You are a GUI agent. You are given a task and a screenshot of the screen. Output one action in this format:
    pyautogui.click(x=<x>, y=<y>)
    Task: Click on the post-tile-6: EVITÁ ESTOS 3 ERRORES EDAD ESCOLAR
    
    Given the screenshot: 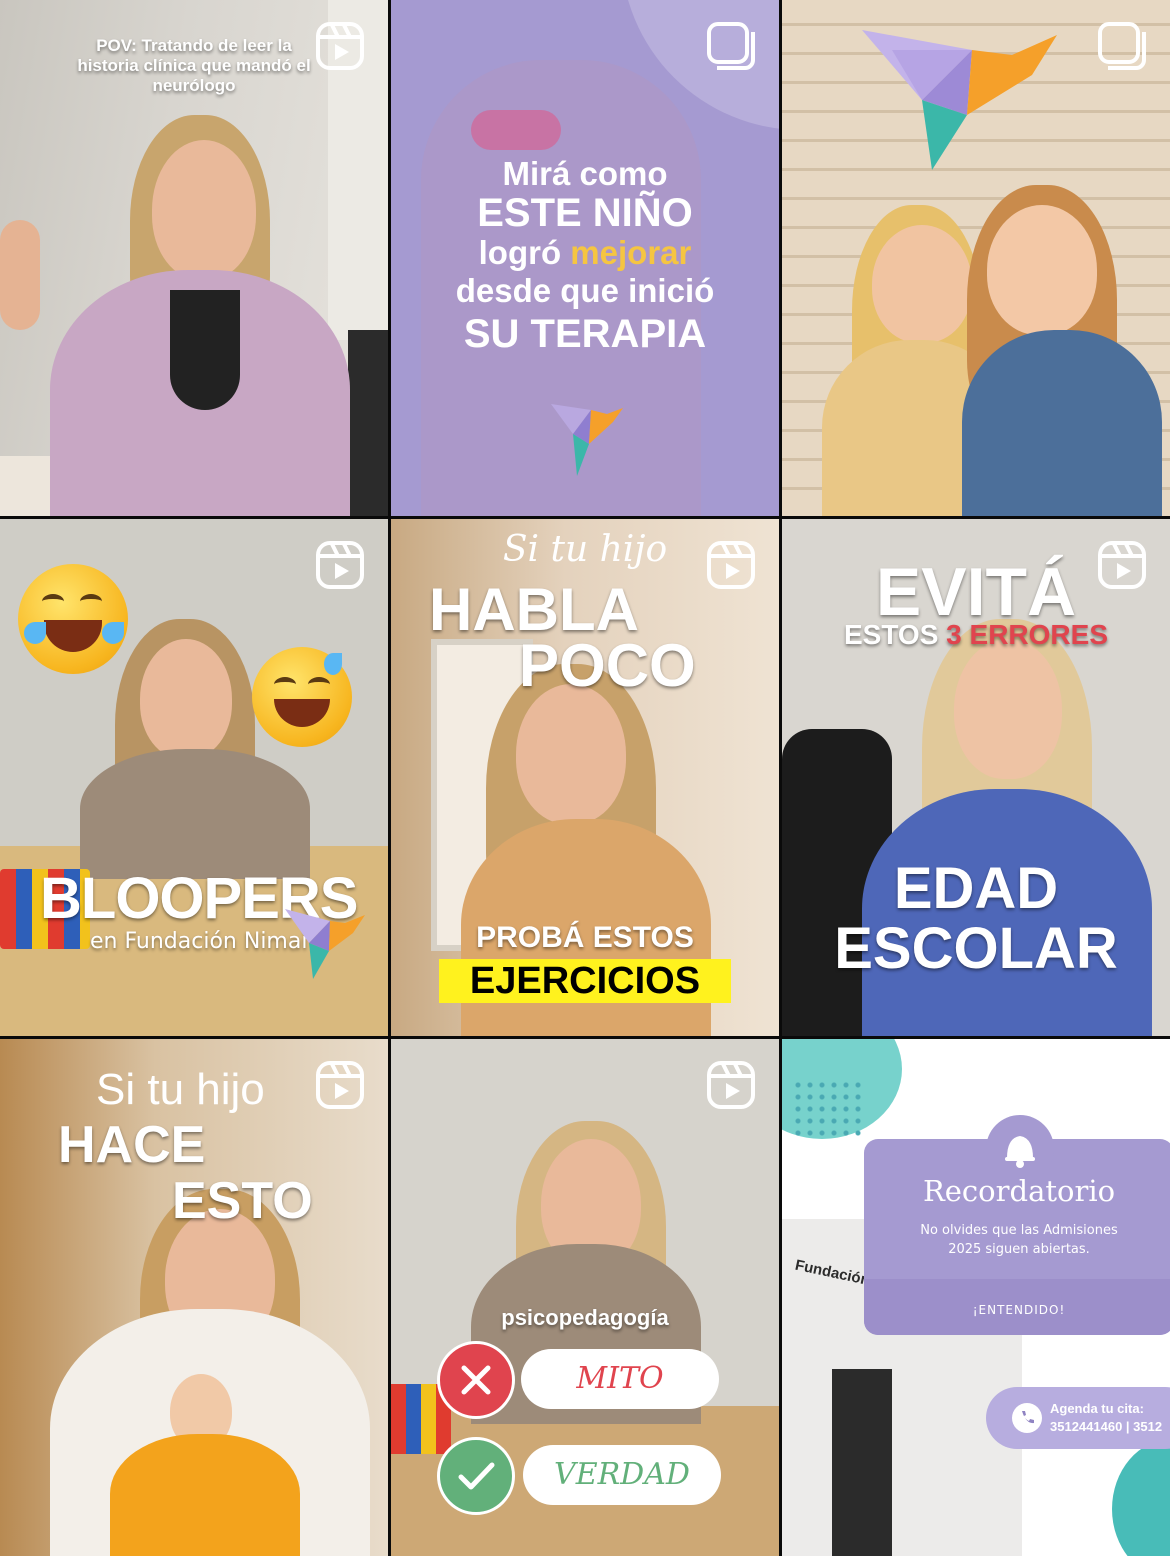 What is the action you would take?
    pyautogui.click(x=976, y=777)
    